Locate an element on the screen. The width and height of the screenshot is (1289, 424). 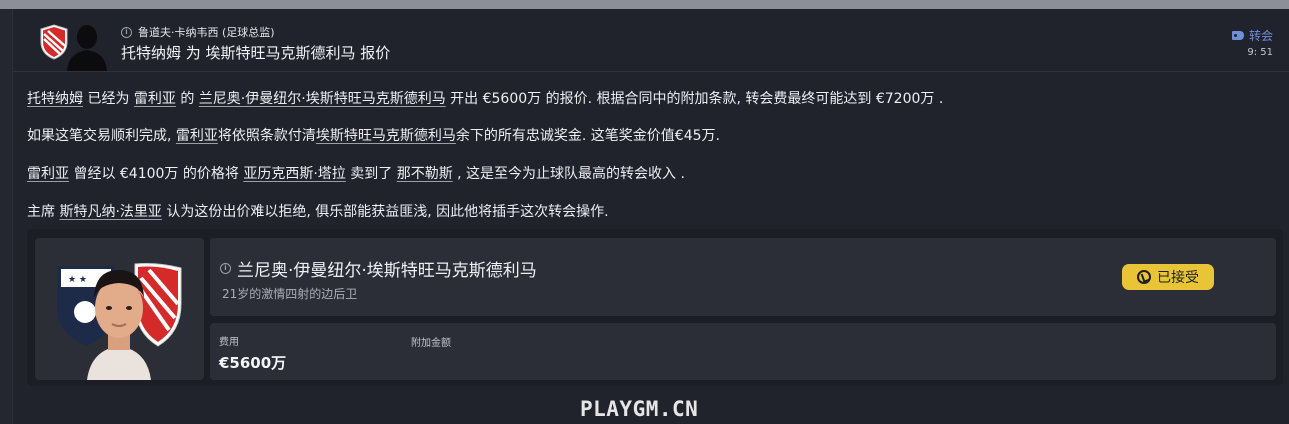
status-label: 已接受 is located at coordinates (1178, 278).